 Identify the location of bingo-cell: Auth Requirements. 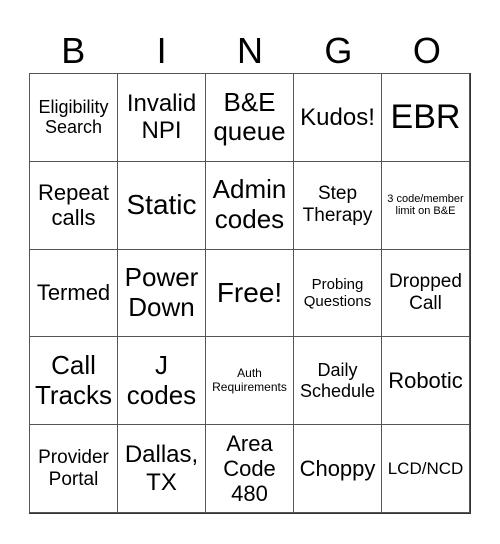
(249, 381).